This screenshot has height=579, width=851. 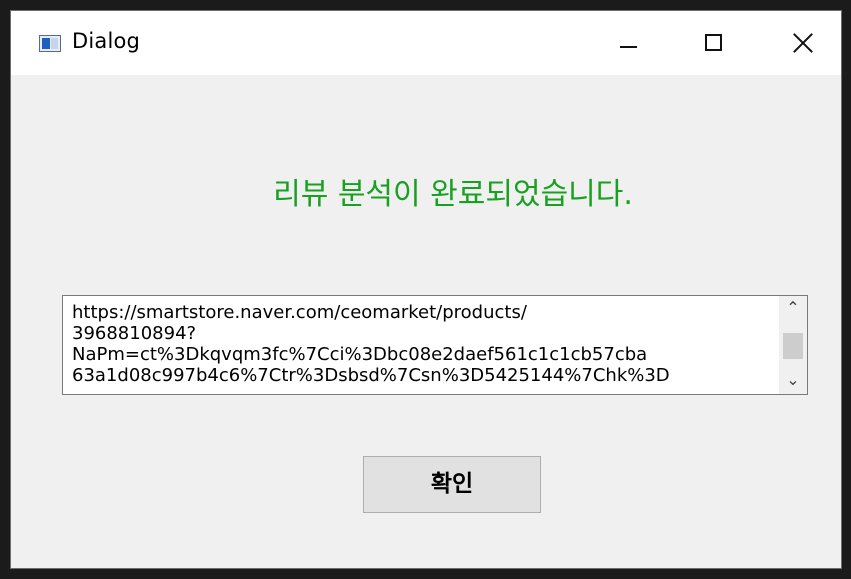 What do you see at coordinates (715, 43) in the screenshot?
I see `maximize-button` at bounding box center [715, 43].